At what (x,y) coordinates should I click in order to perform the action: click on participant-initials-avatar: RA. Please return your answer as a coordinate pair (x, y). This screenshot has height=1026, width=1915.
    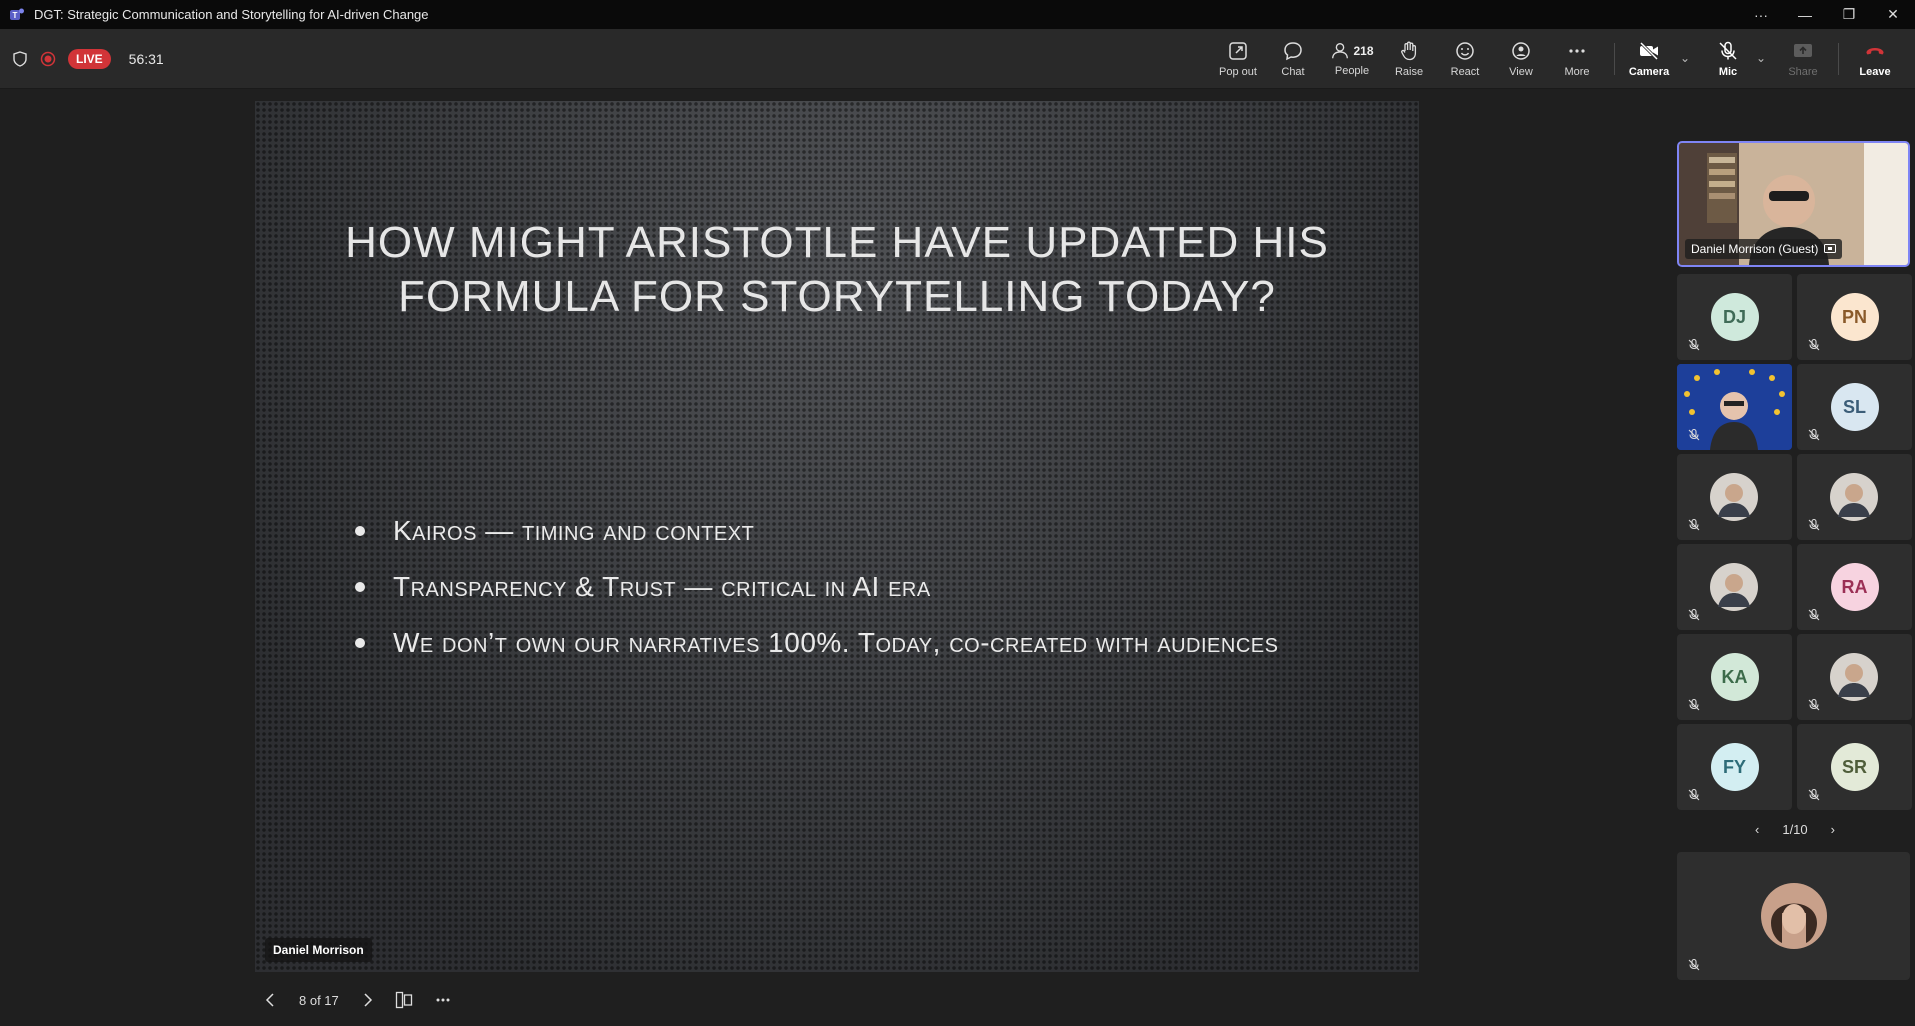
    Looking at the image, I should click on (1854, 587).